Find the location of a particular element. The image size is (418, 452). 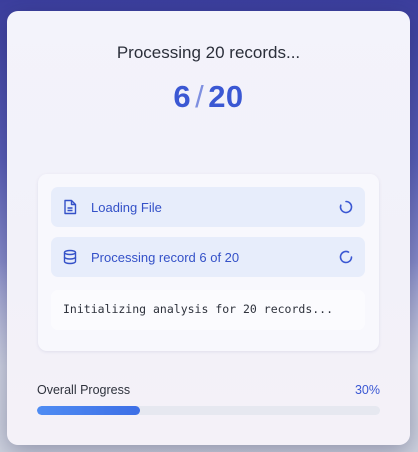

counter-current: 6 is located at coordinates (182, 96).